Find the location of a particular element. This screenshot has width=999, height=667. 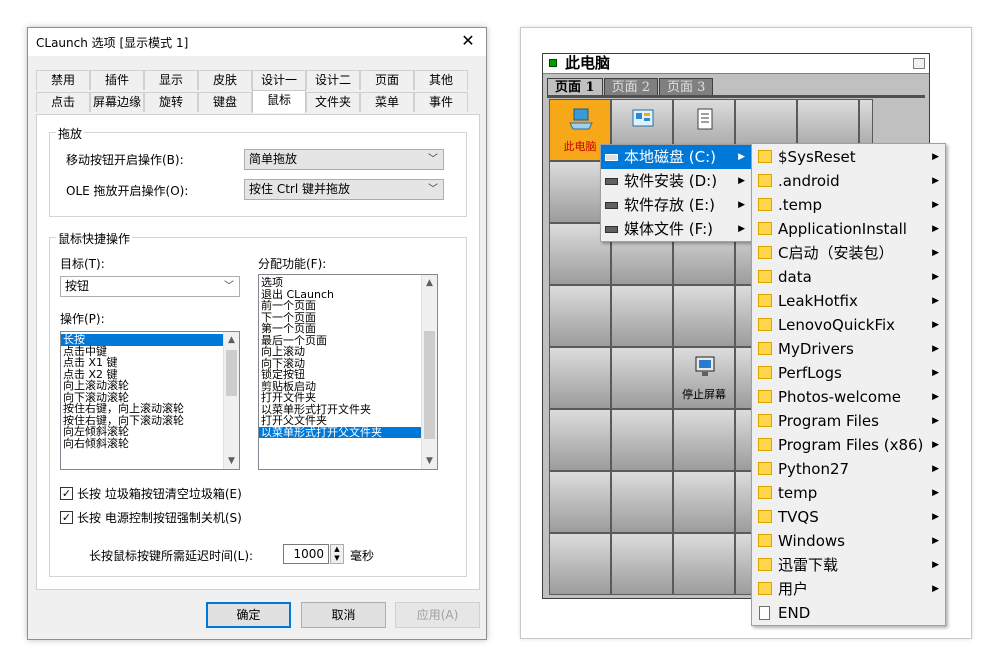

apply-button: 应用(A) is located at coordinates (437, 615).